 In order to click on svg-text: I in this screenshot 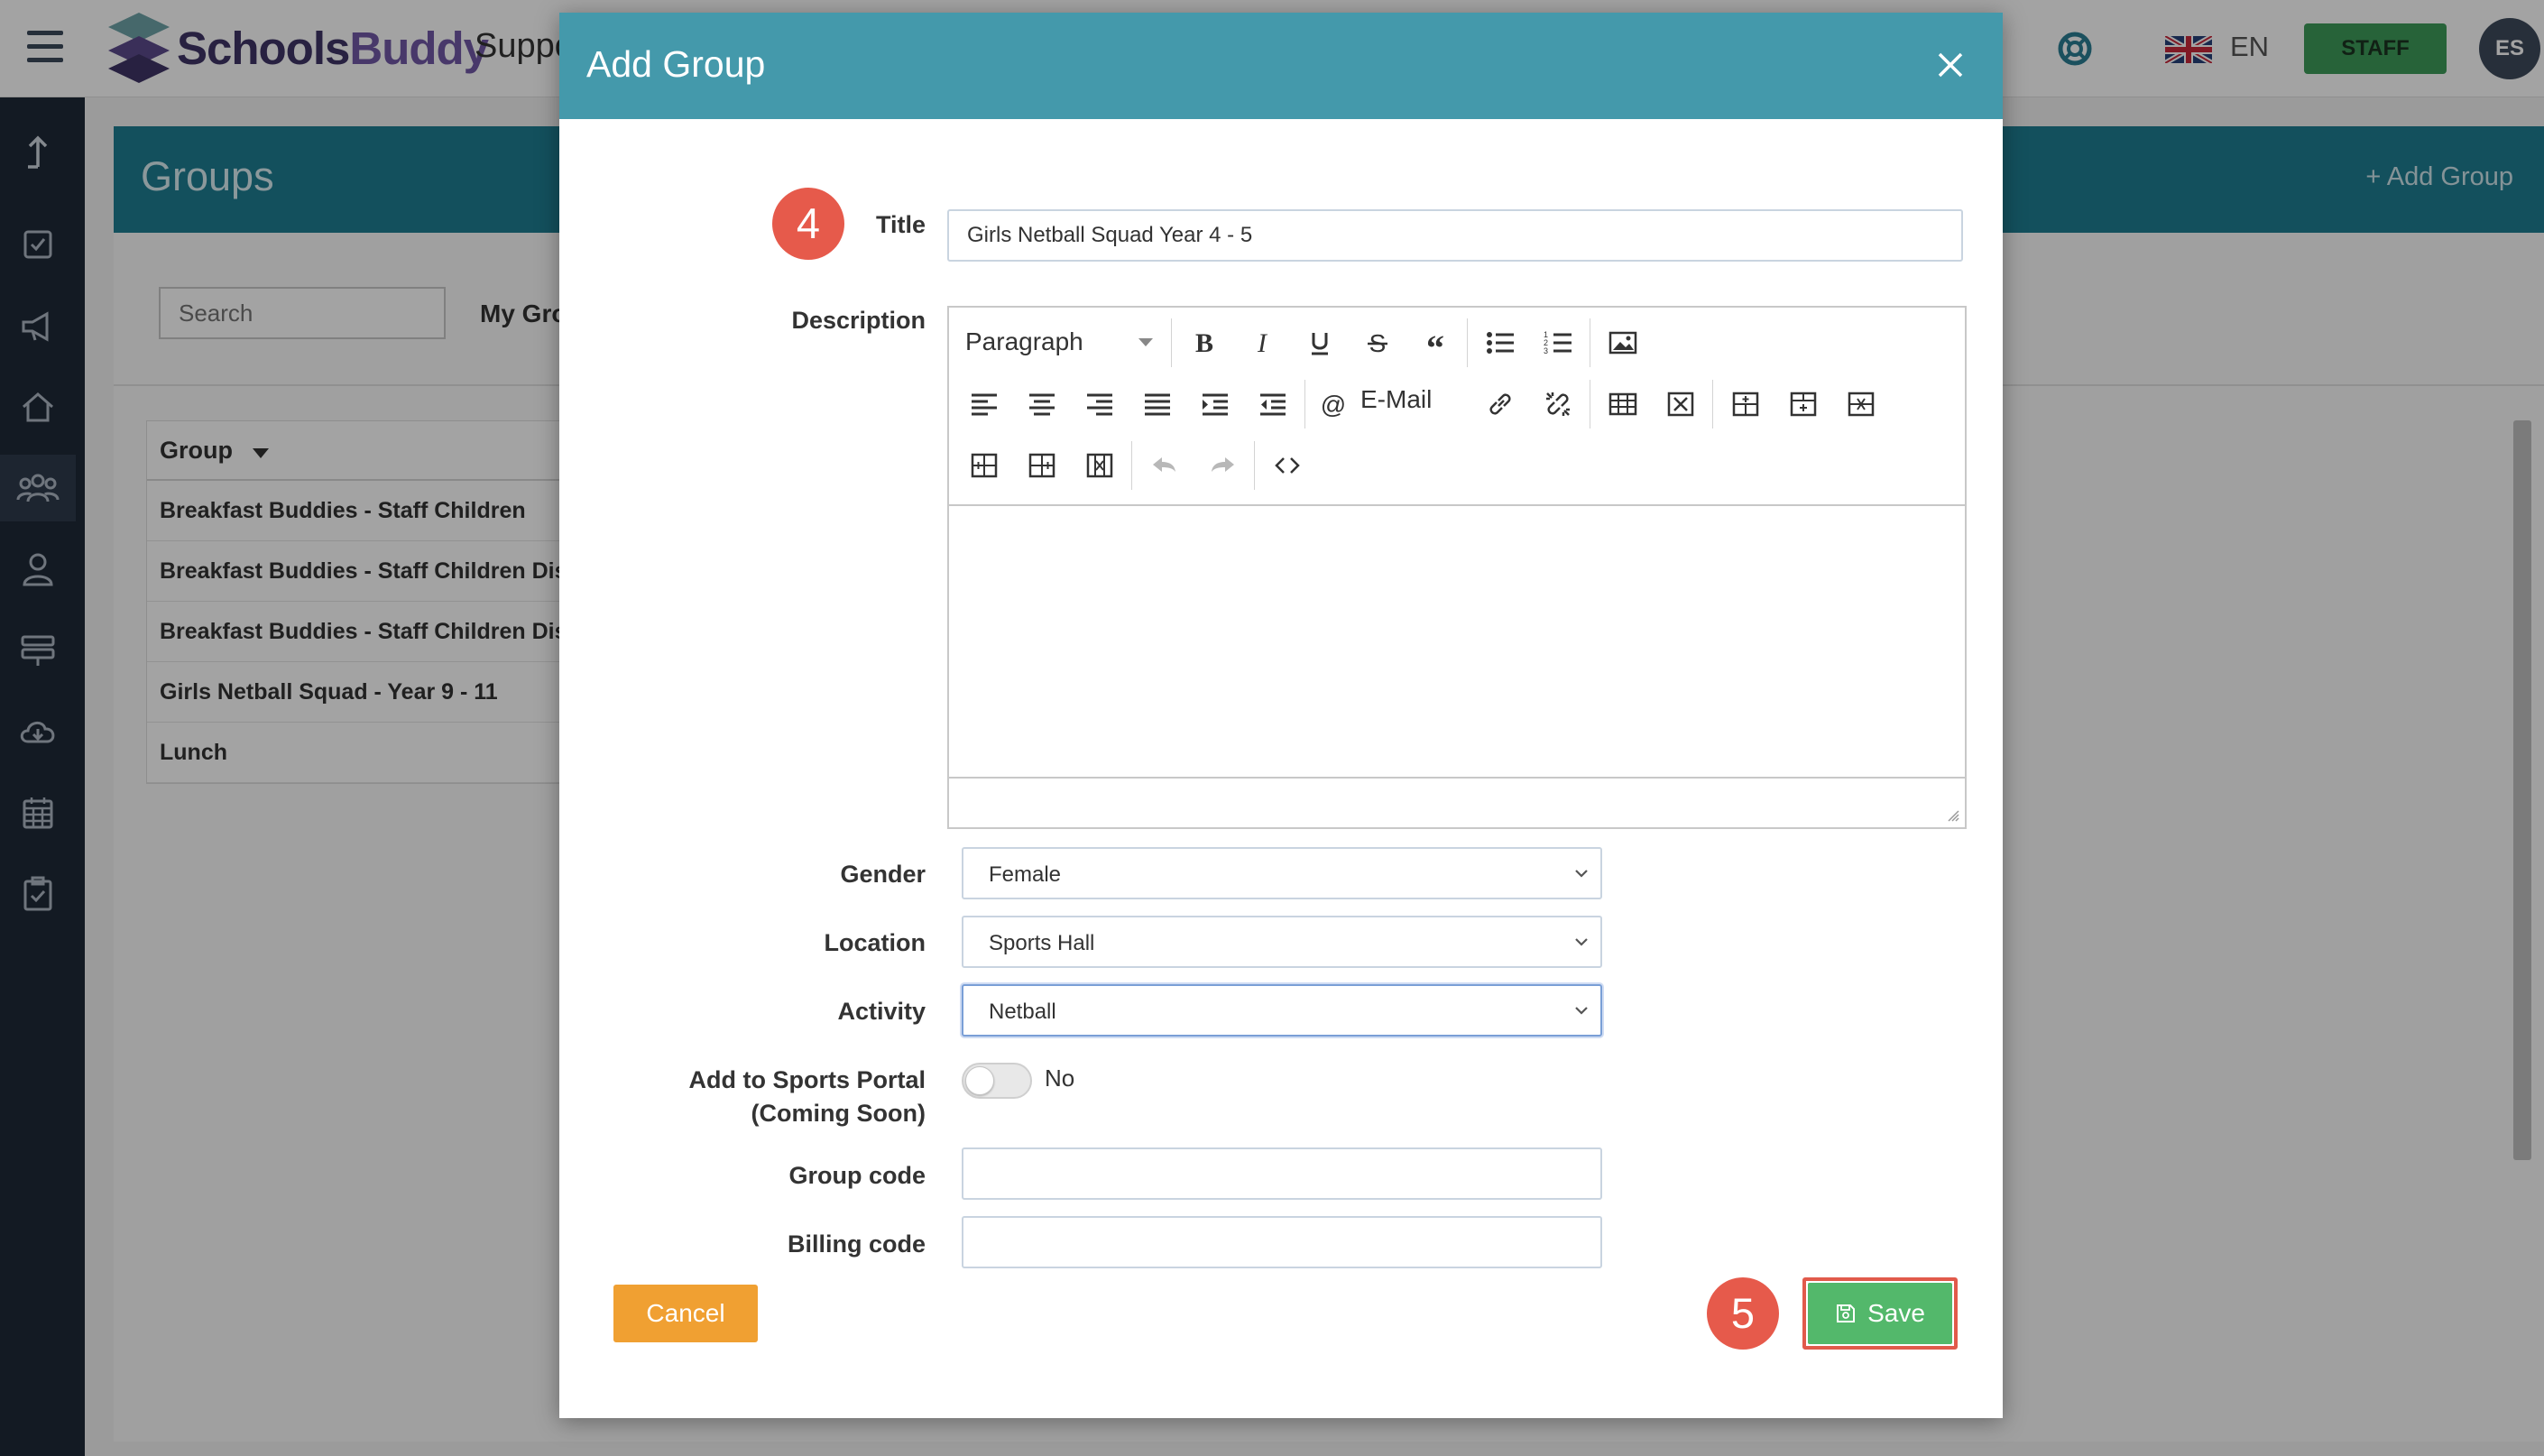, I will do `click(1262, 342)`.